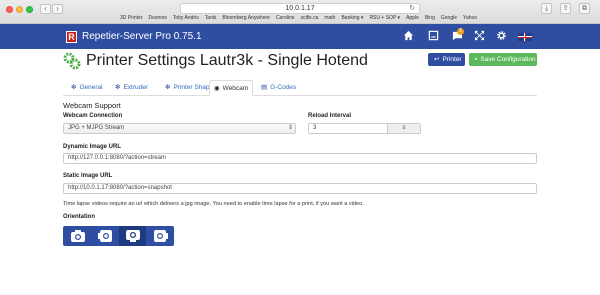 The width and height of the screenshot is (600, 295). Describe the element at coordinates (584, 8) in the screenshot. I see `tabs-icon: ⧉` at that location.